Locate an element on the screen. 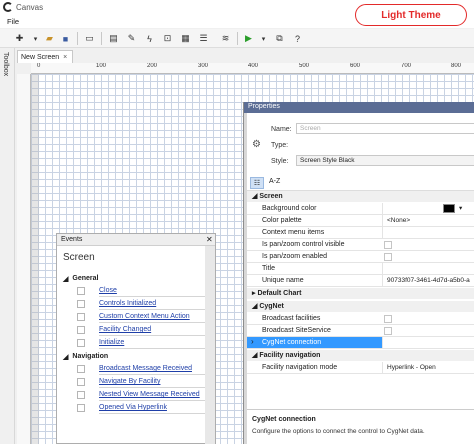 Image resolution: width=474 pixels, height=444 pixels. sort-az-button: A-Z is located at coordinates (274, 181).